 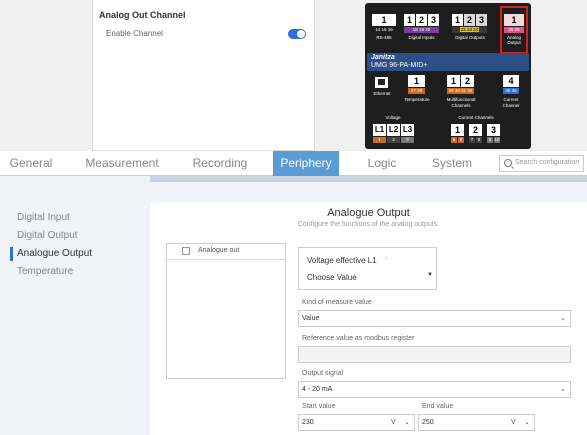 What do you see at coordinates (511, 102) in the screenshot?
I see `current-channel-label: Current Channel` at bounding box center [511, 102].